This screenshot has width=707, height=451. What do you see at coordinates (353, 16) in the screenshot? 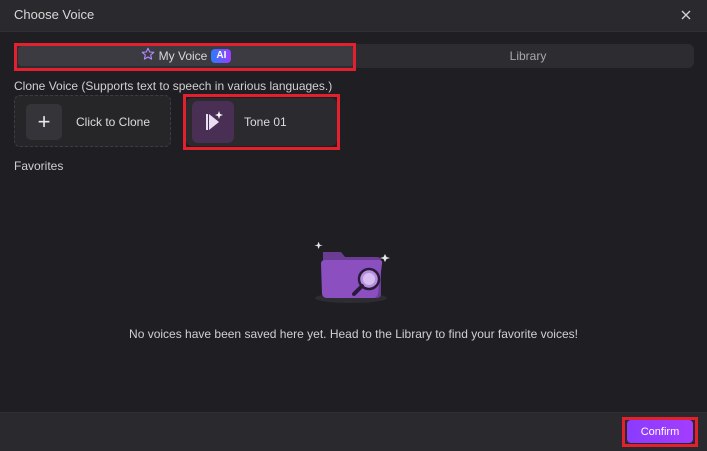
I see `title-bar: Choose Voice` at bounding box center [353, 16].